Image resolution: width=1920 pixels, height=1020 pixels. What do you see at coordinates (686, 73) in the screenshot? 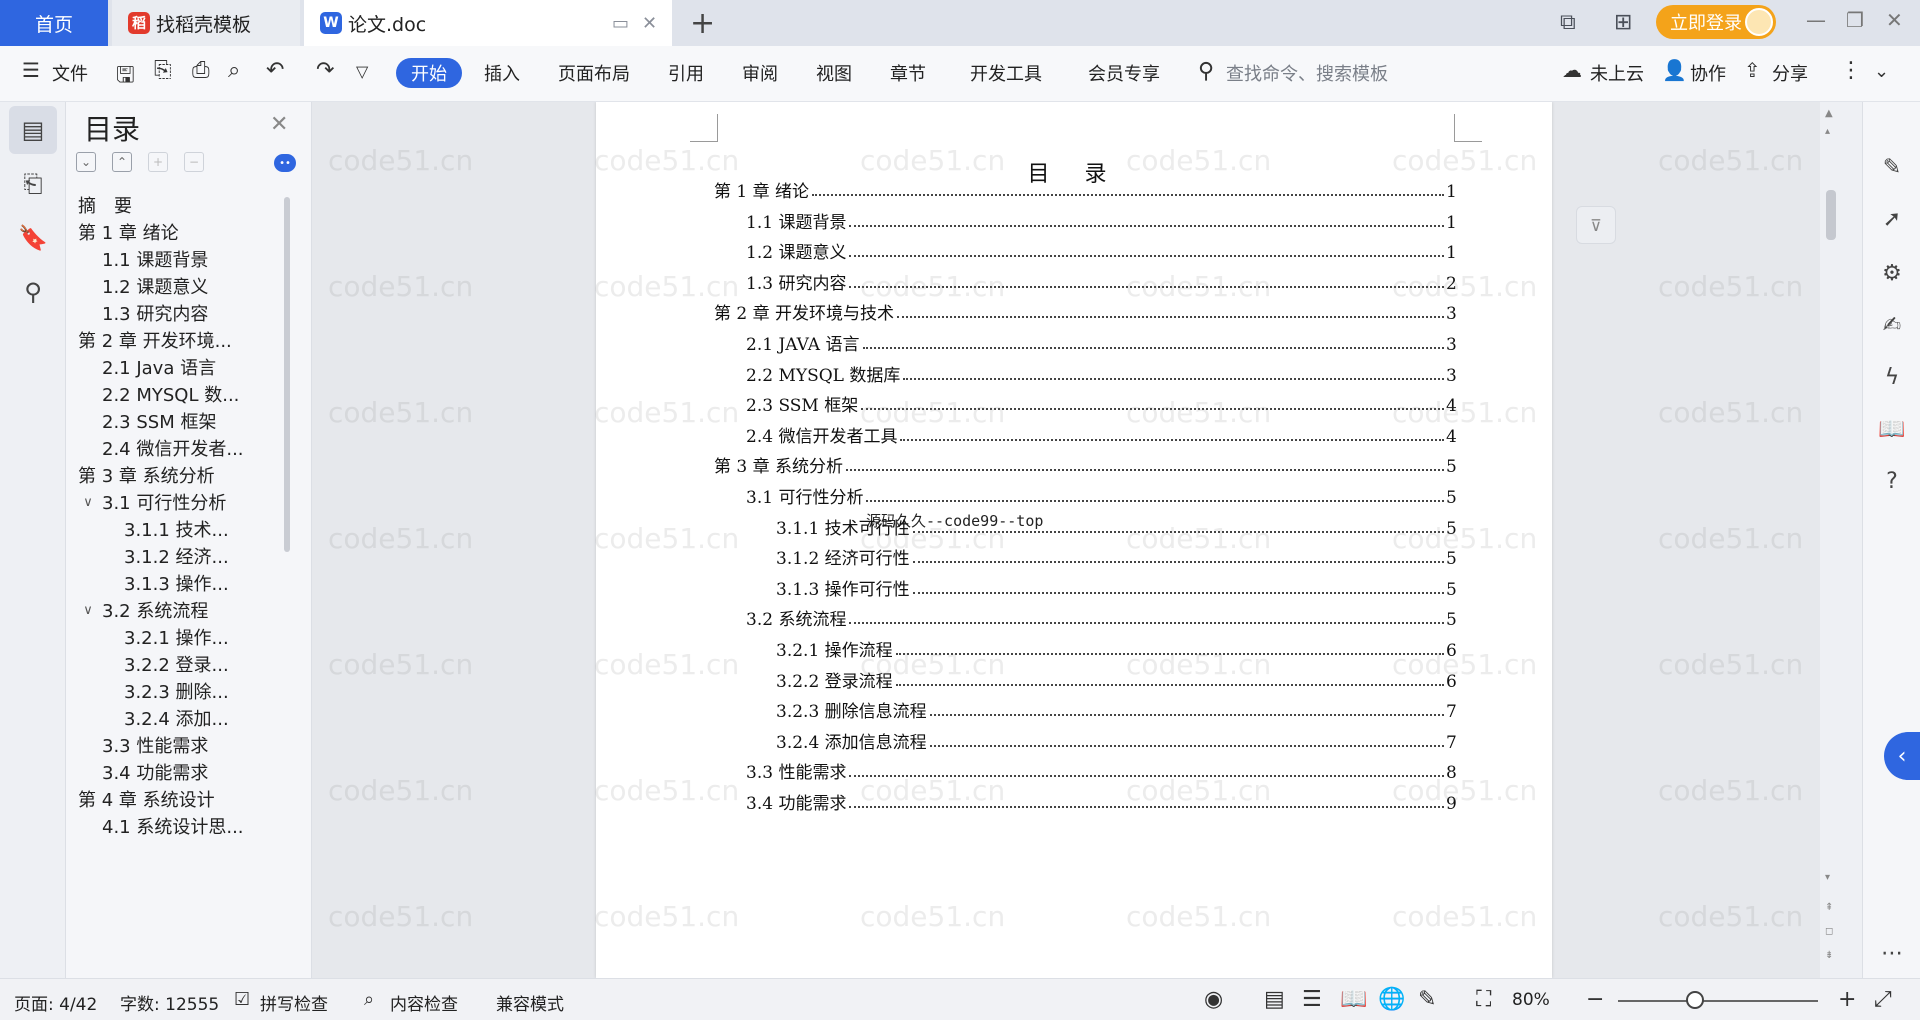
I see `tab-reference: 引用` at bounding box center [686, 73].